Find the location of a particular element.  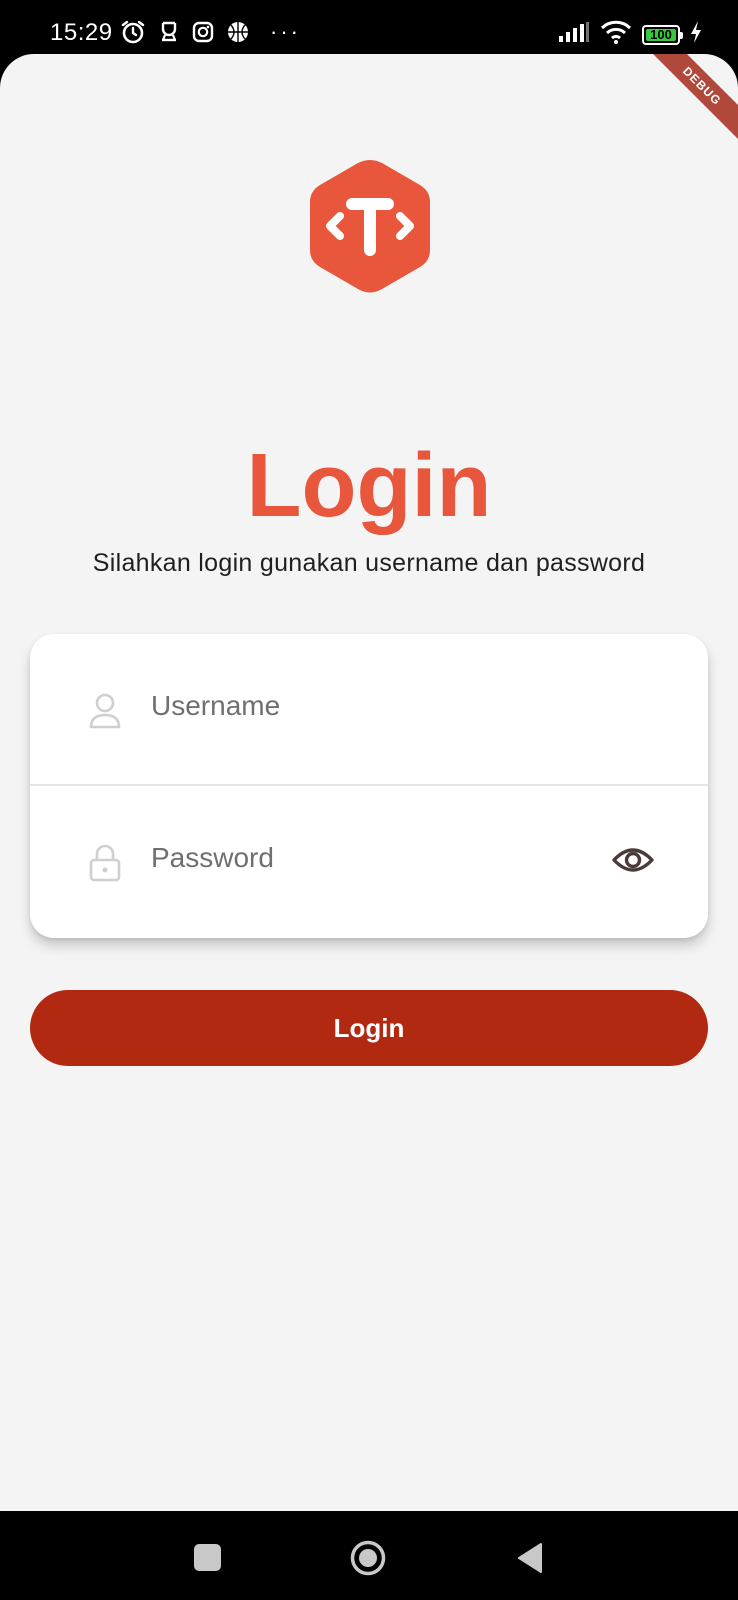

app-logo is located at coordinates (370, 226).